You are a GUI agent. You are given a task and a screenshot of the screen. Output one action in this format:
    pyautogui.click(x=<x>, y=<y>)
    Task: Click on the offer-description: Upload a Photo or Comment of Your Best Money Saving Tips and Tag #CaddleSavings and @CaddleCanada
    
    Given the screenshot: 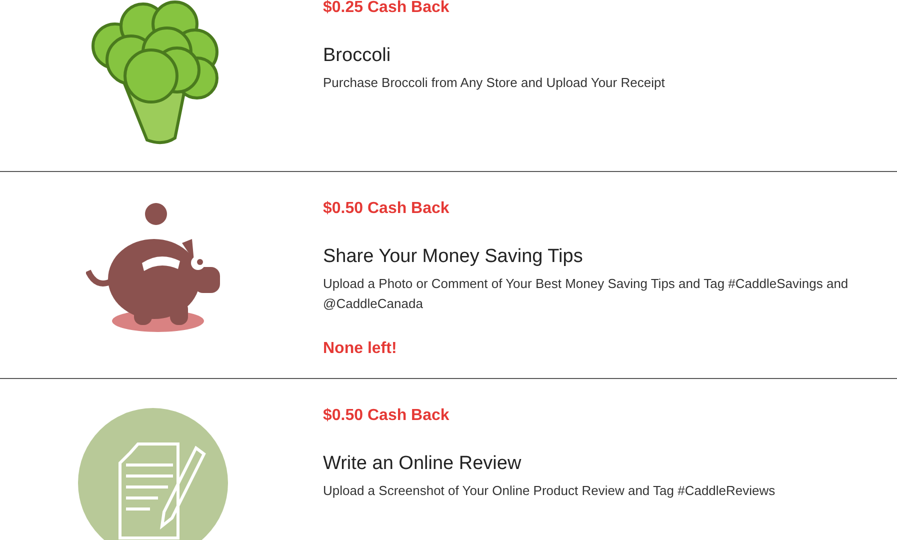 What is the action you would take?
    pyautogui.click(x=586, y=294)
    